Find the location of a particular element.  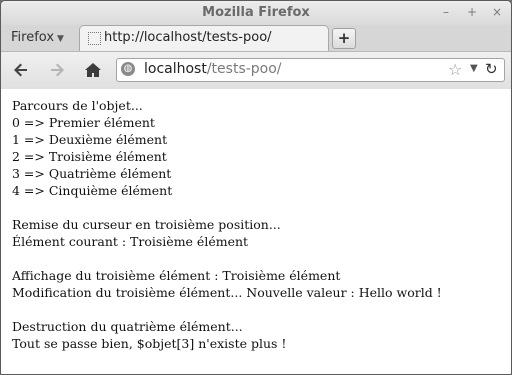

tab-label: http://localhost/tests-poo/ is located at coordinates (188, 37).